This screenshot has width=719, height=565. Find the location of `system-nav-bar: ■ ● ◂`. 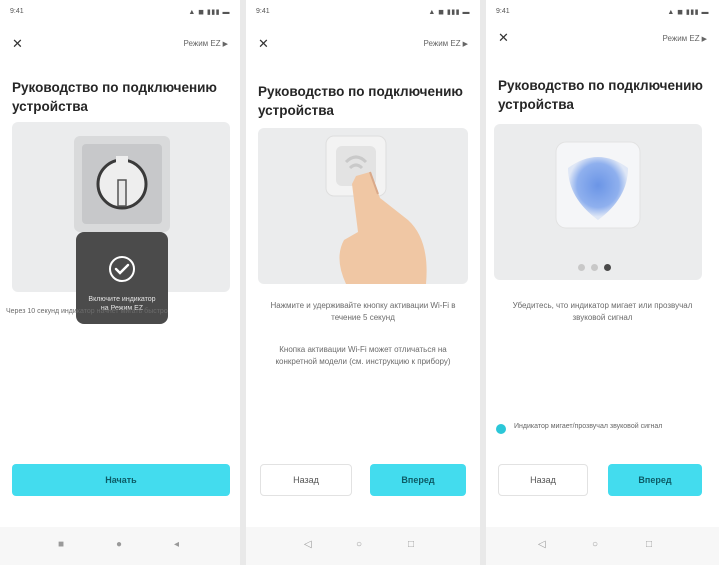

system-nav-bar: ■ ● ◂ is located at coordinates (120, 546).